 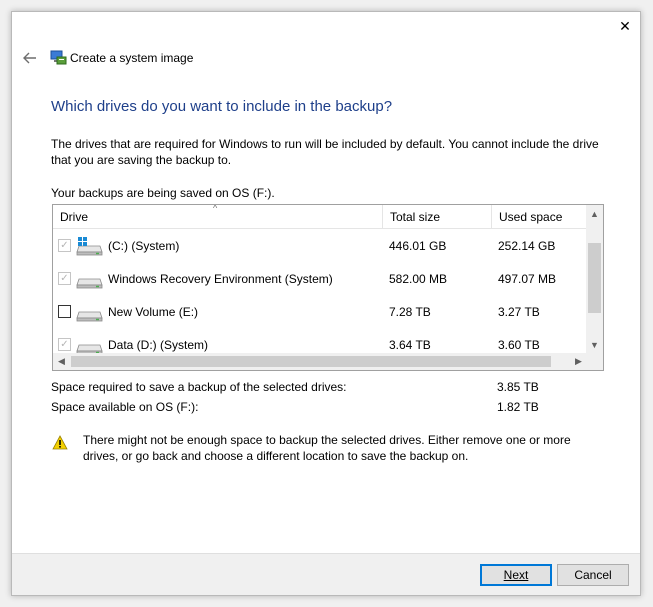 What do you see at coordinates (144, 245) in the screenshot?
I see `drive-name: (C:) (System)` at bounding box center [144, 245].